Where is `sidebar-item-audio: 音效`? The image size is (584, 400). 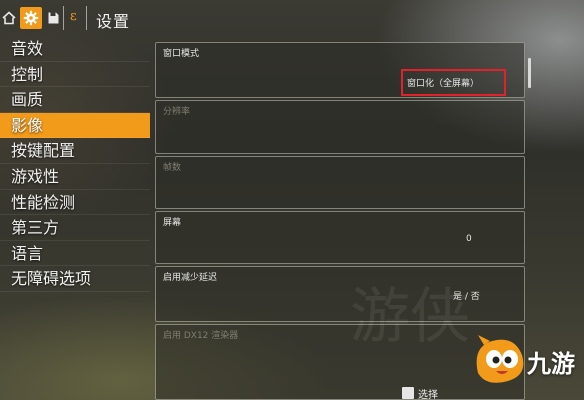
sidebar-item-audio: 音效 is located at coordinates (75, 49).